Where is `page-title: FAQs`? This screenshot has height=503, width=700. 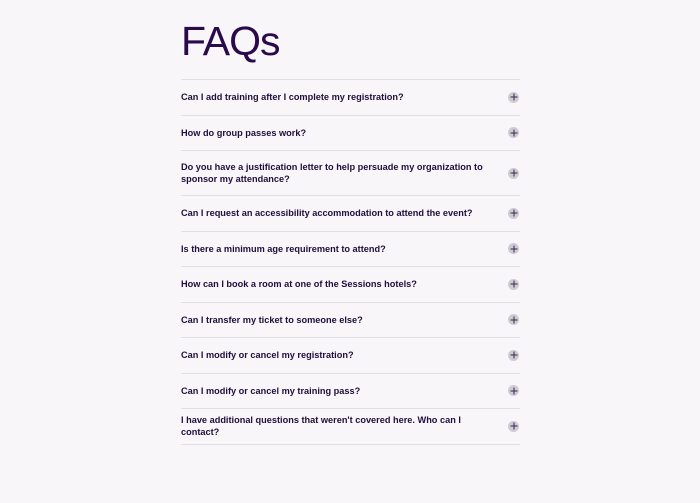
page-title: FAQs is located at coordinates (231, 41).